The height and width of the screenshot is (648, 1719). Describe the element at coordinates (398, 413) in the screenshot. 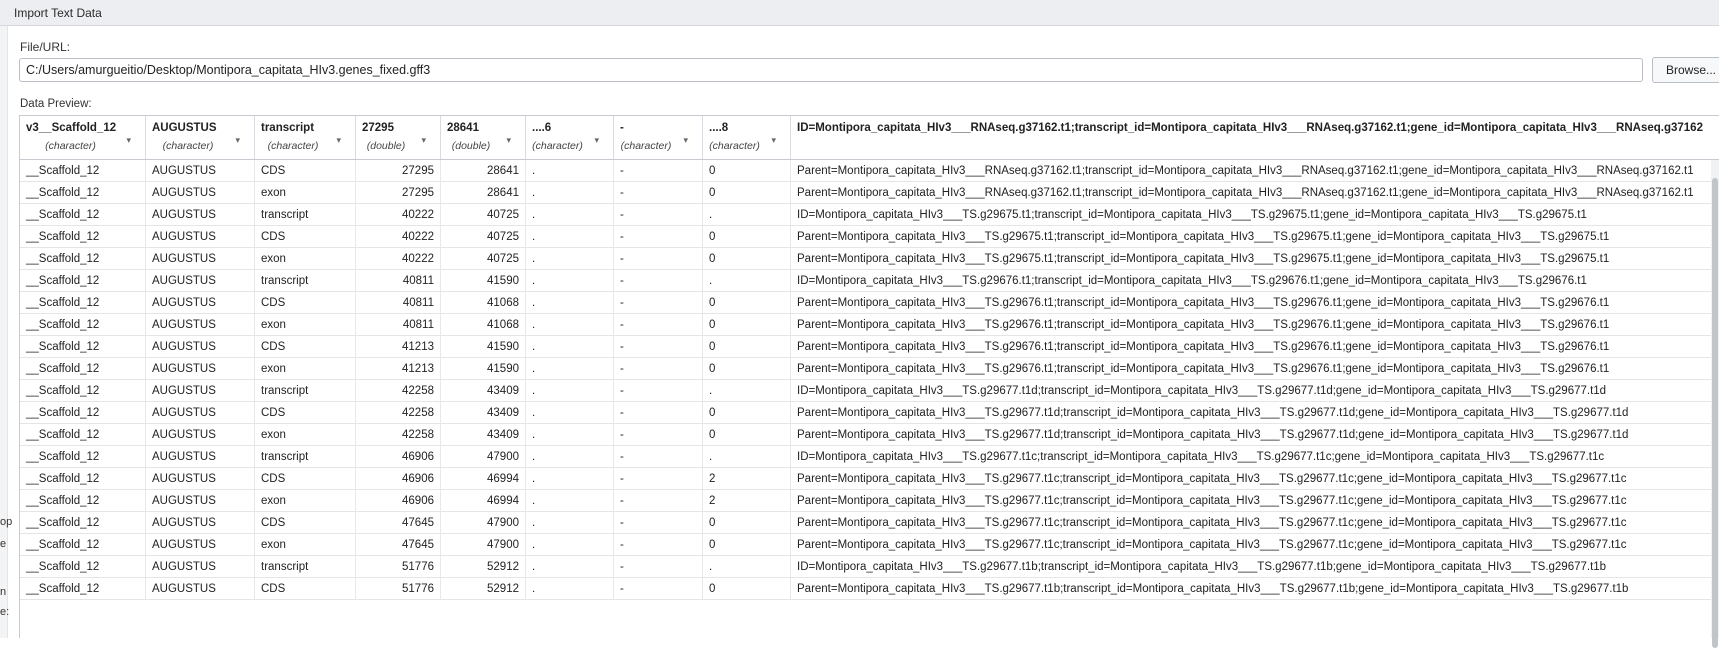

I see `table-cell: 42258` at that location.